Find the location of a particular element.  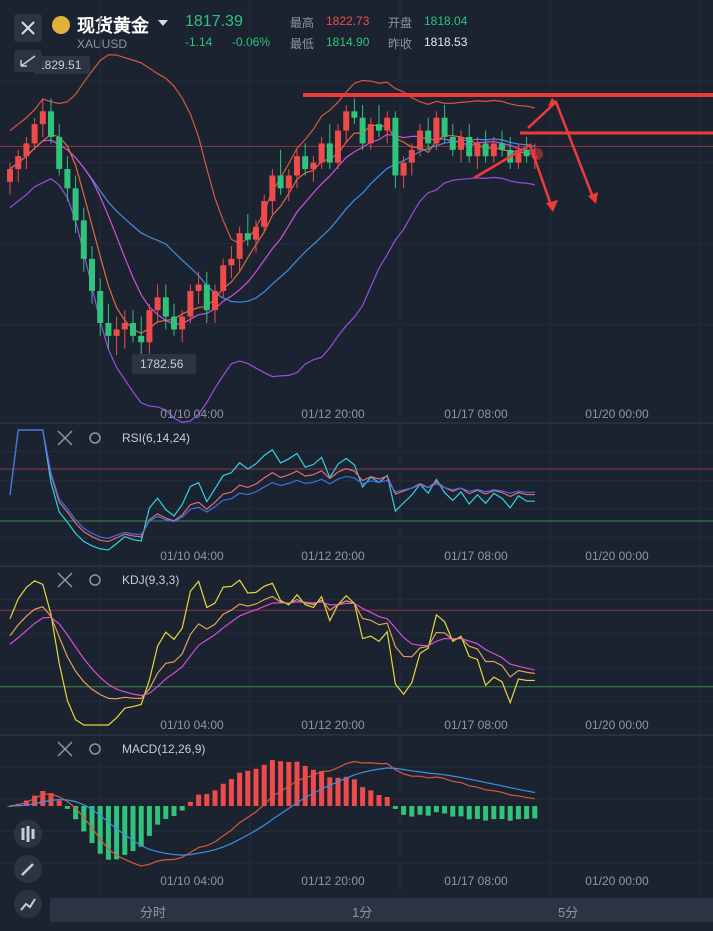

pencil-icon is located at coordinates (27, 869).